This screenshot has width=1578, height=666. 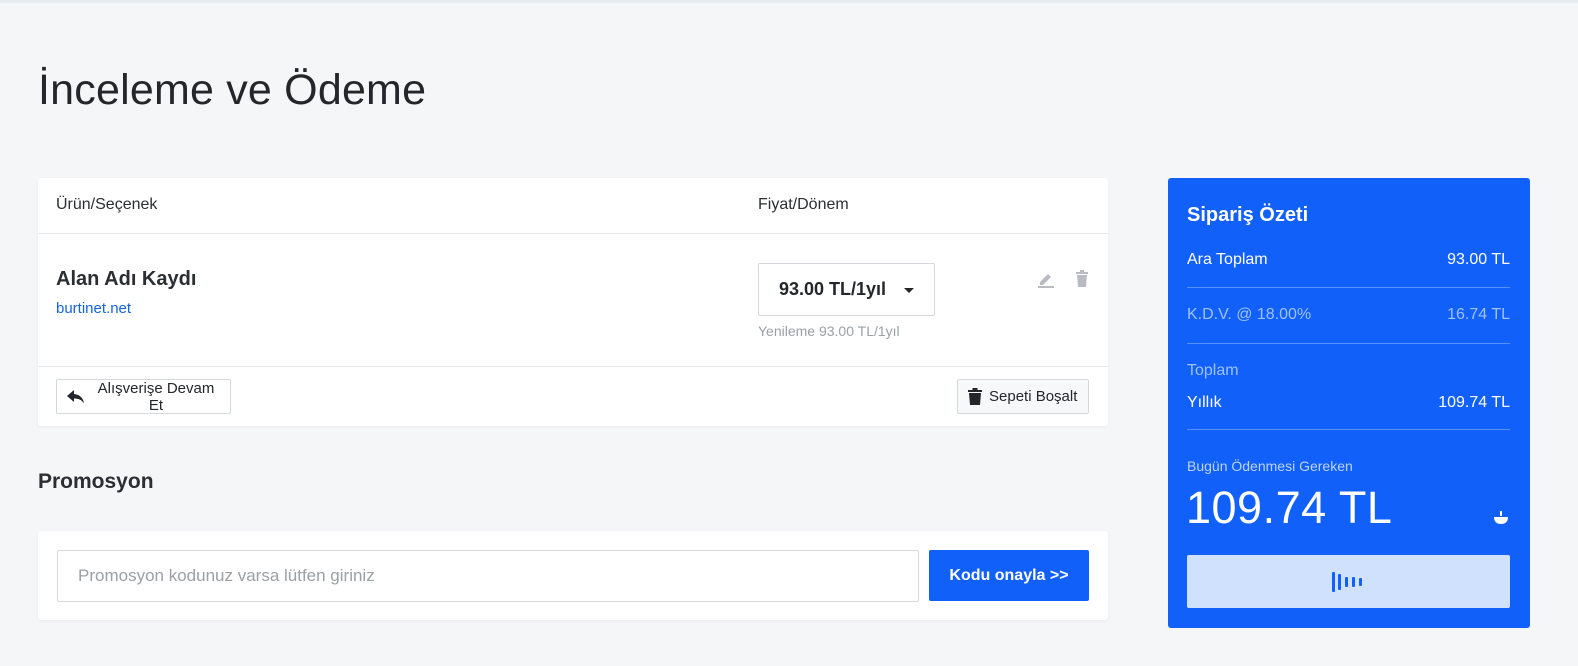 What do you see at coordinates (1204, 402) in the screenshot?
I see `annual-label: Yıllık` at bounding box center [1204, 402].